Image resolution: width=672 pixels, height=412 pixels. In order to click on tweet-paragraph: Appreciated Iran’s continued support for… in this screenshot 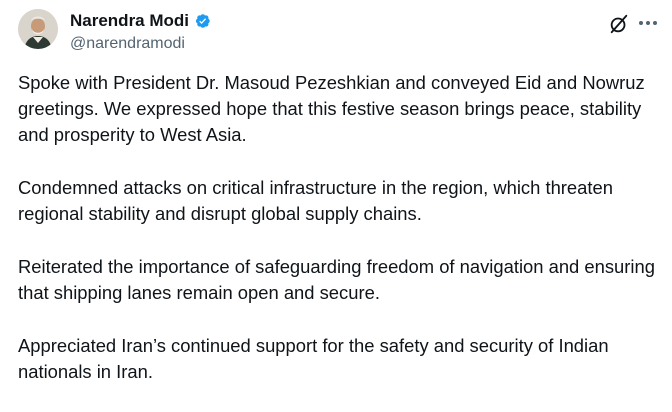, I will do `click(313, 358)`.